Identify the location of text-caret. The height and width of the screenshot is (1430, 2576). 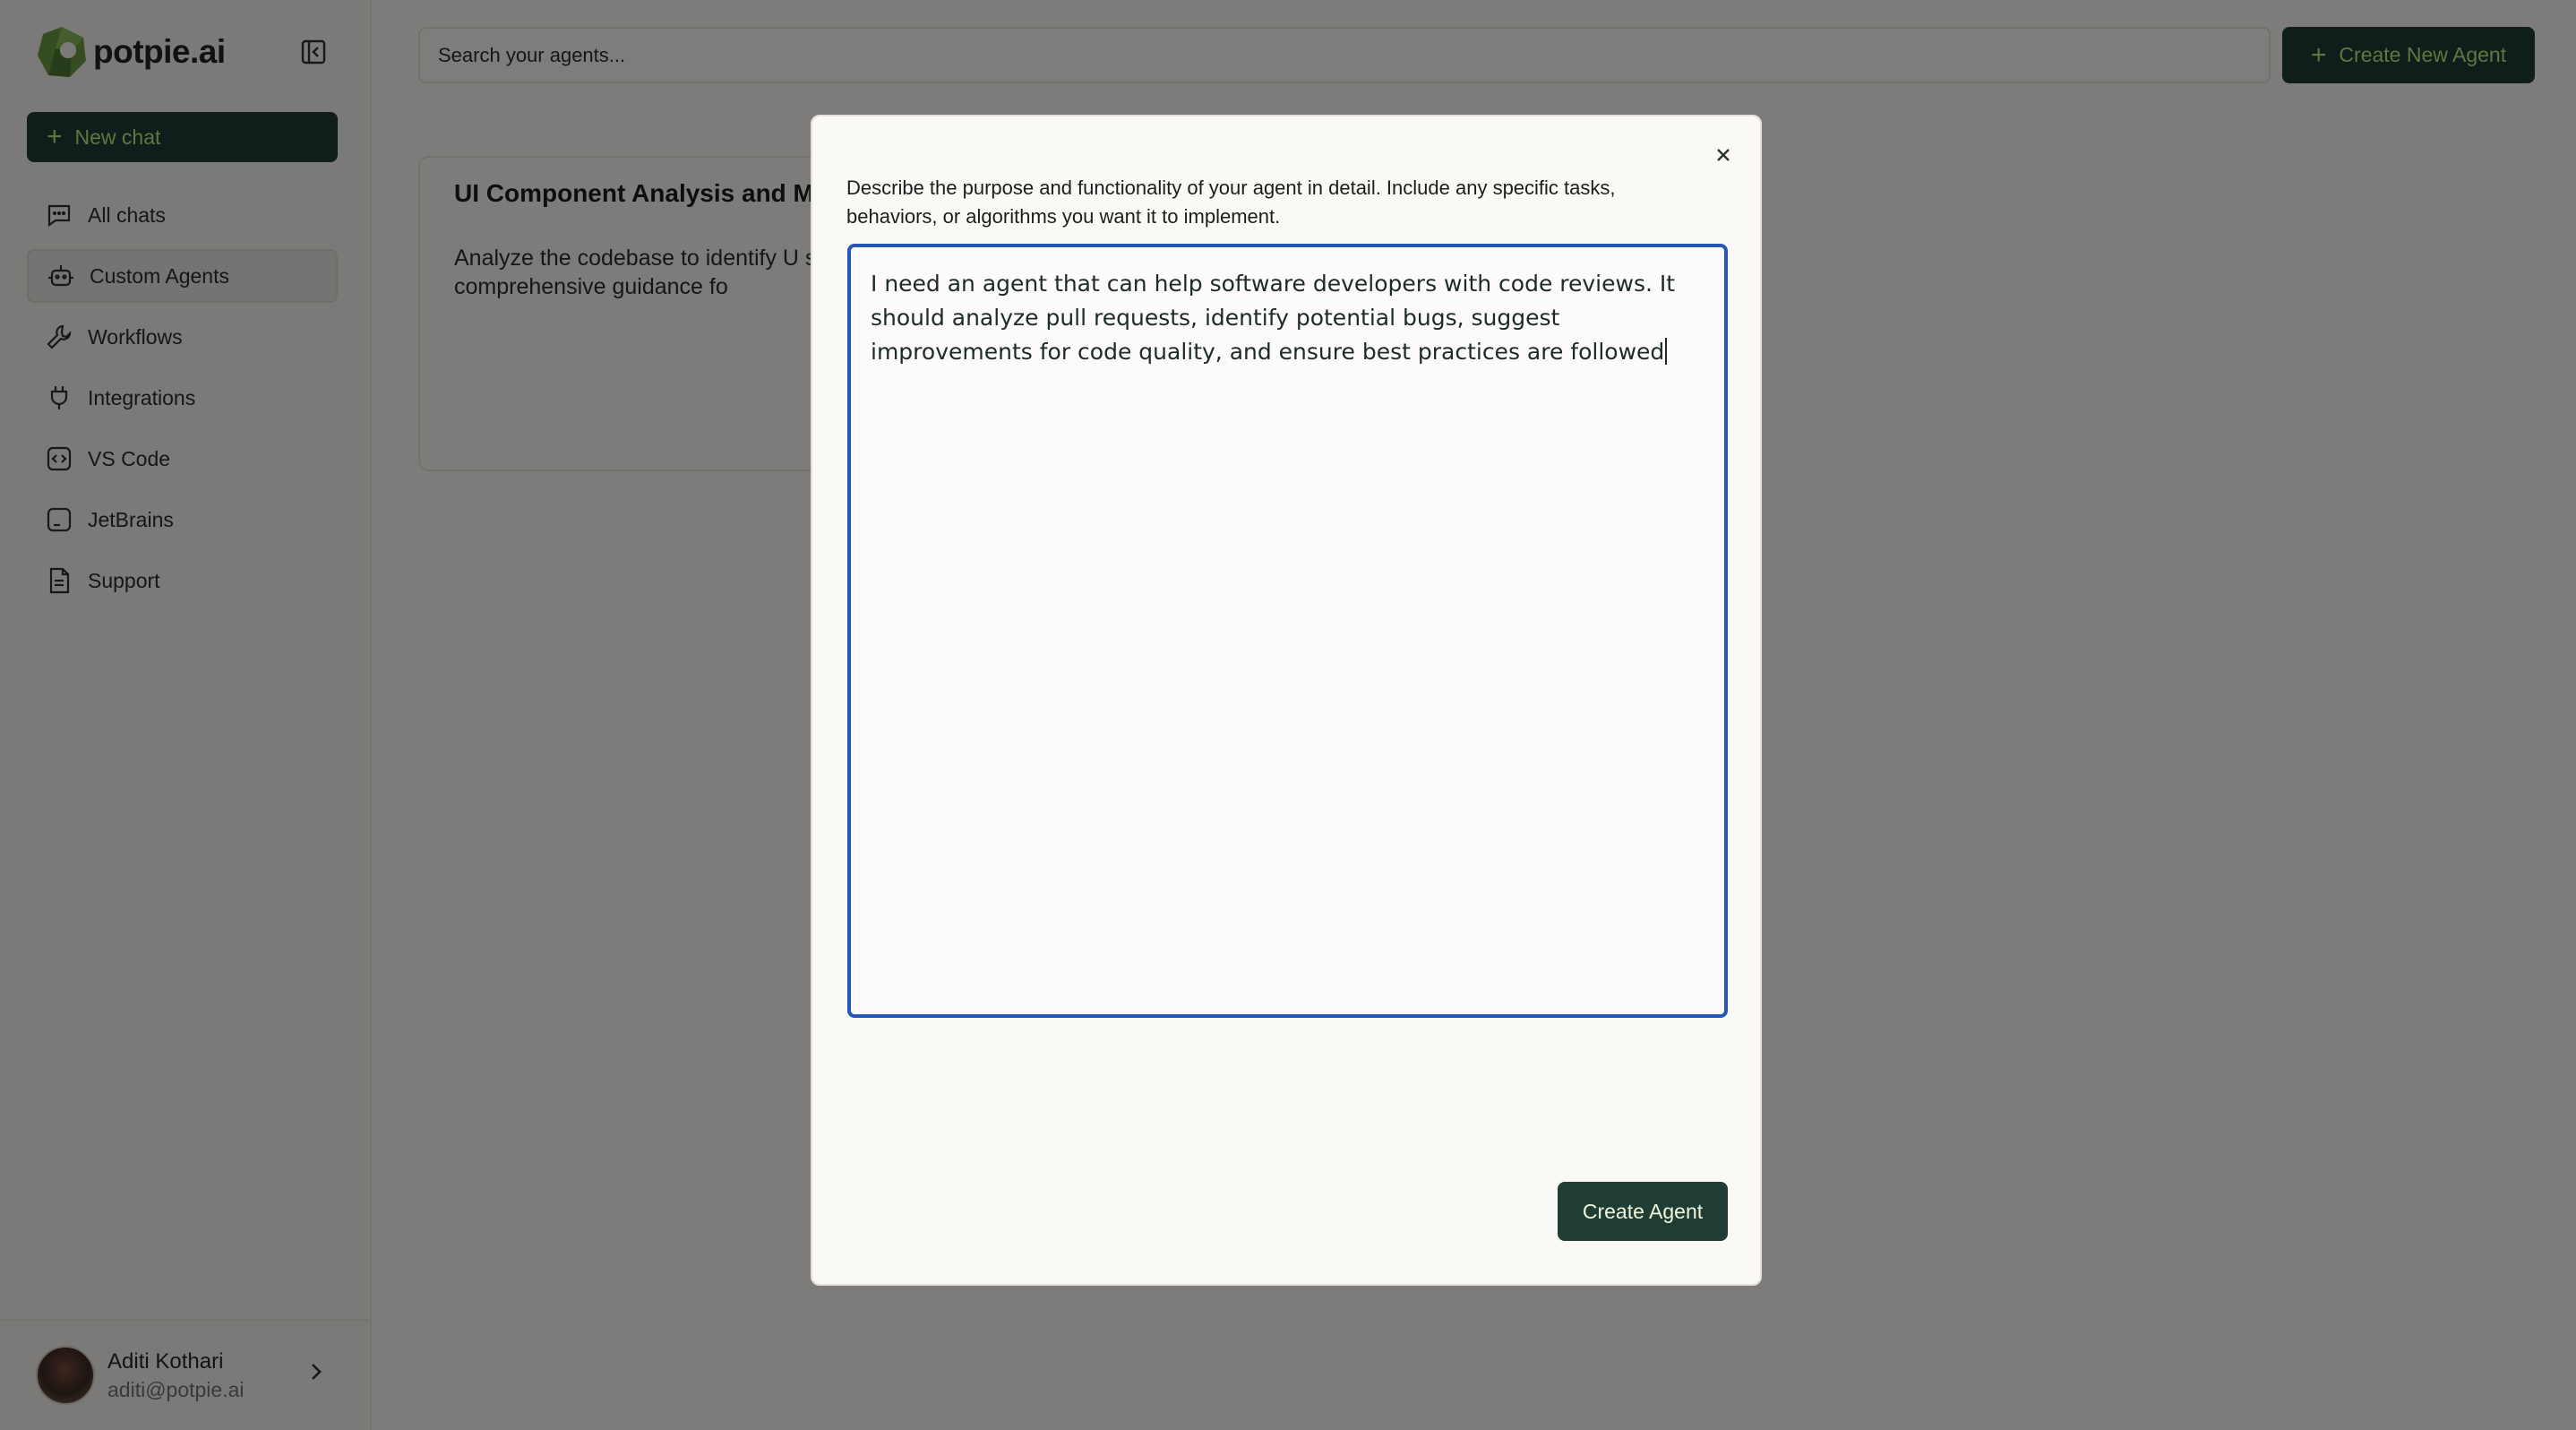
(1666, 351).